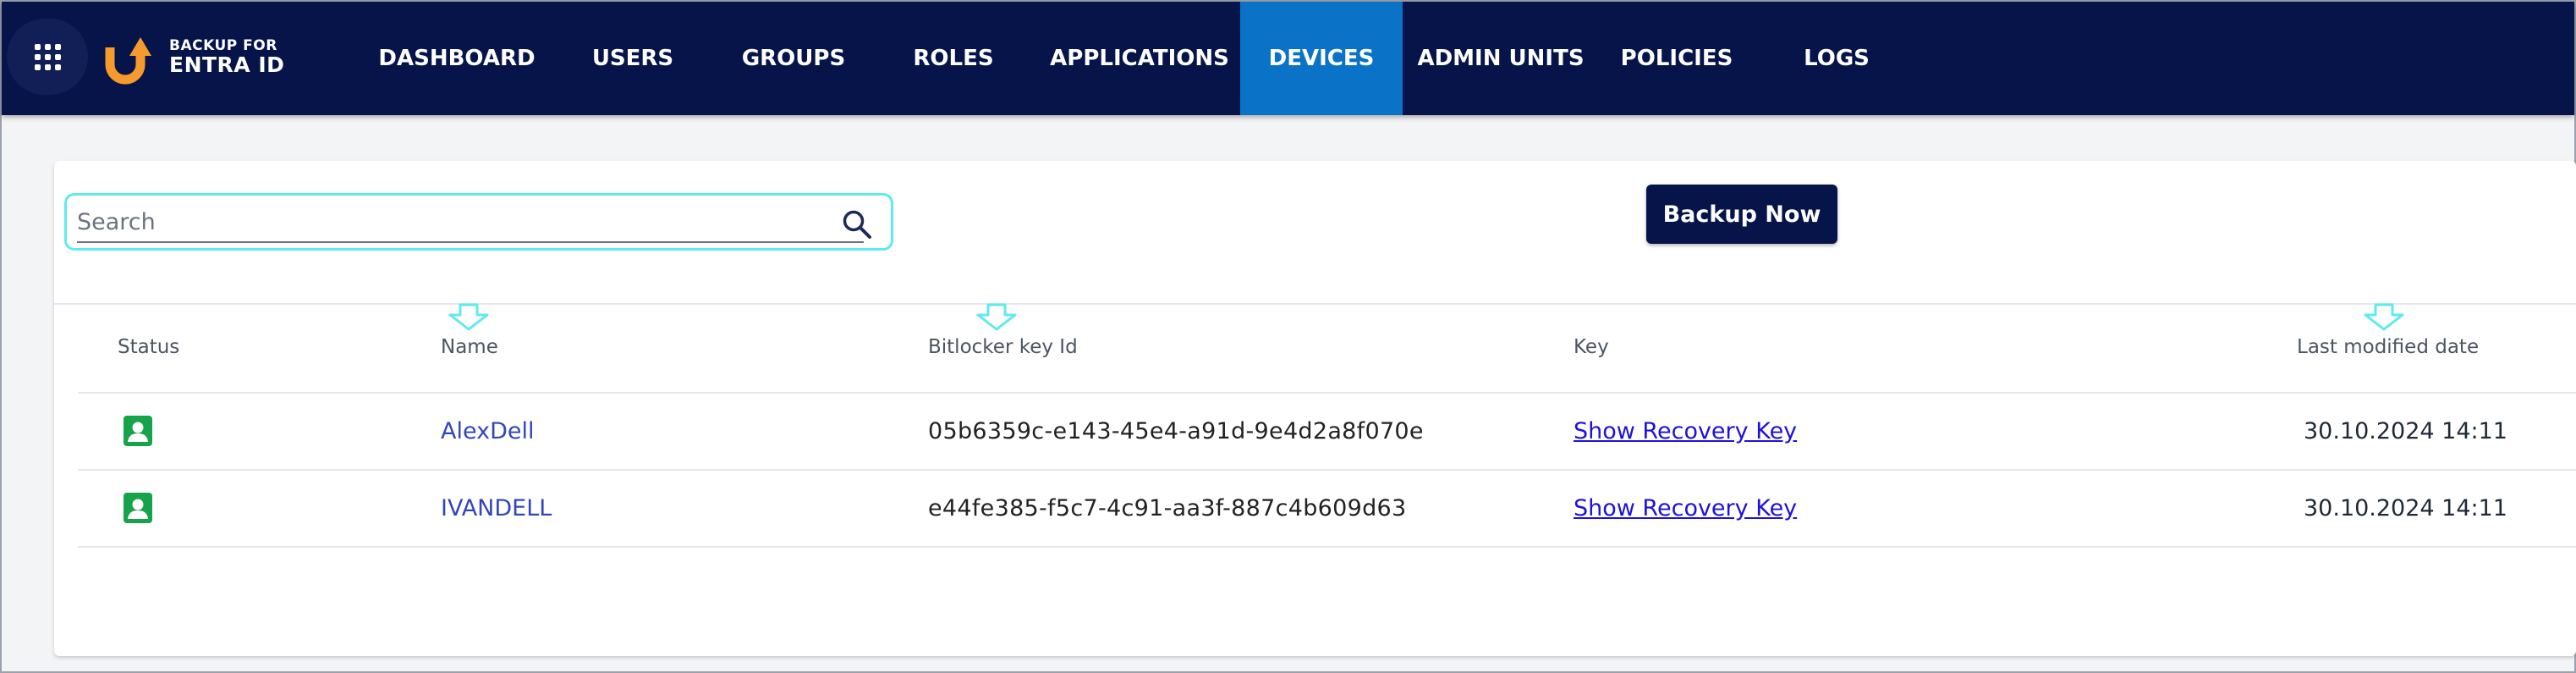 Image resolution: width=2576 pixels, height=673 pixels. I want to click on search-input, so click(471, 222).